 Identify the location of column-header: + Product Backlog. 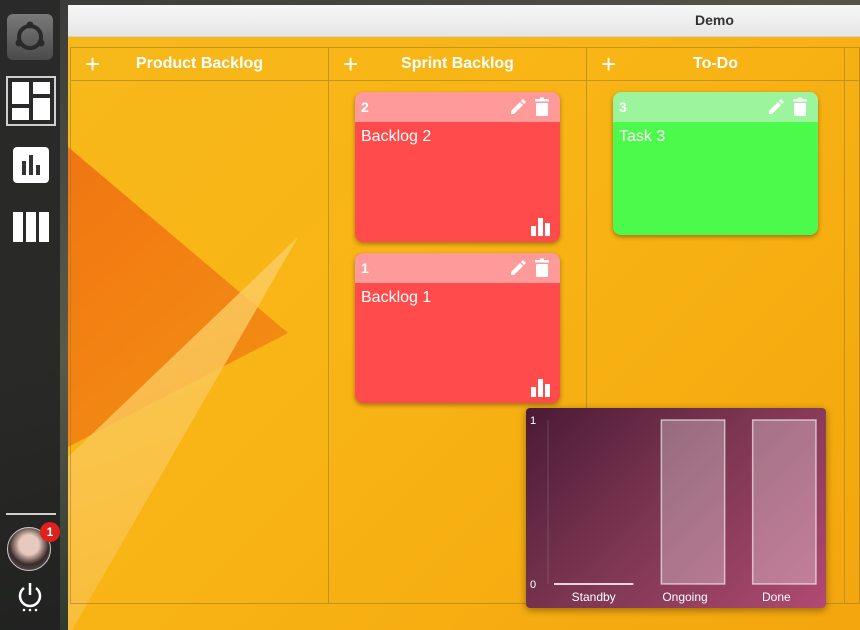
(199, 64).